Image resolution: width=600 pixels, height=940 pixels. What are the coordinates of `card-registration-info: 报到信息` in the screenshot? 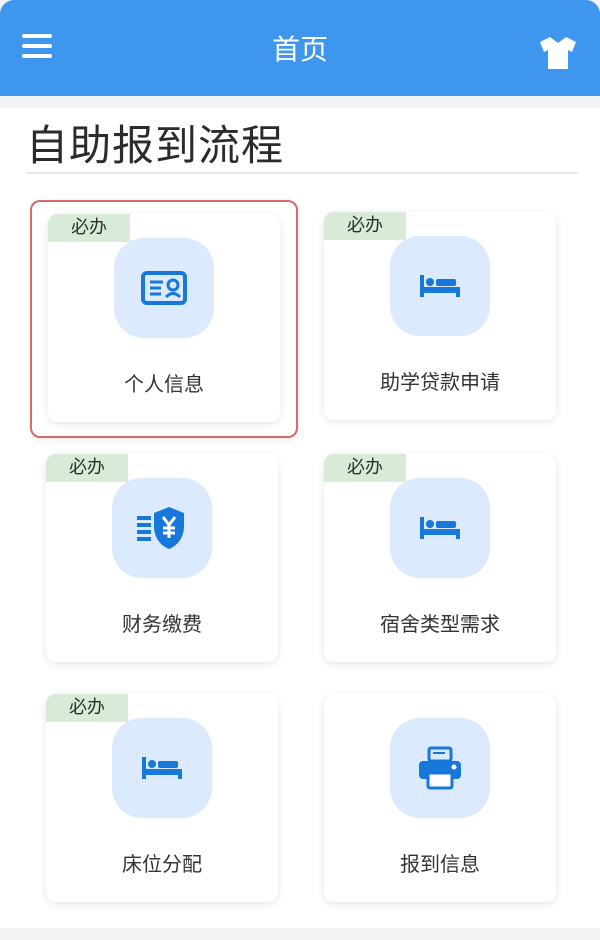 It's located at (440, 798).